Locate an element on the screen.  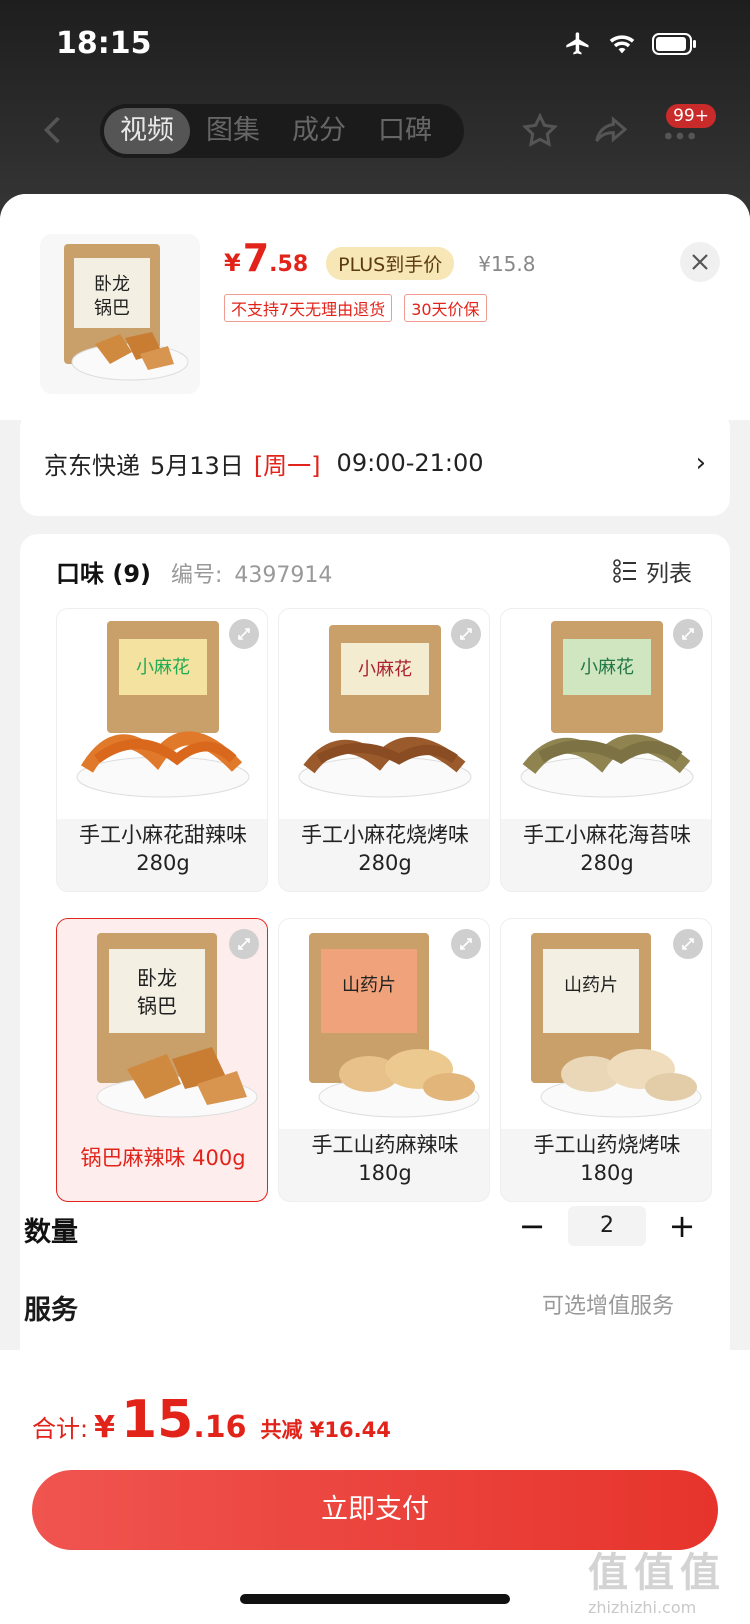
service-hint: 可选增值服务 is located at coordinates (607, 1306).